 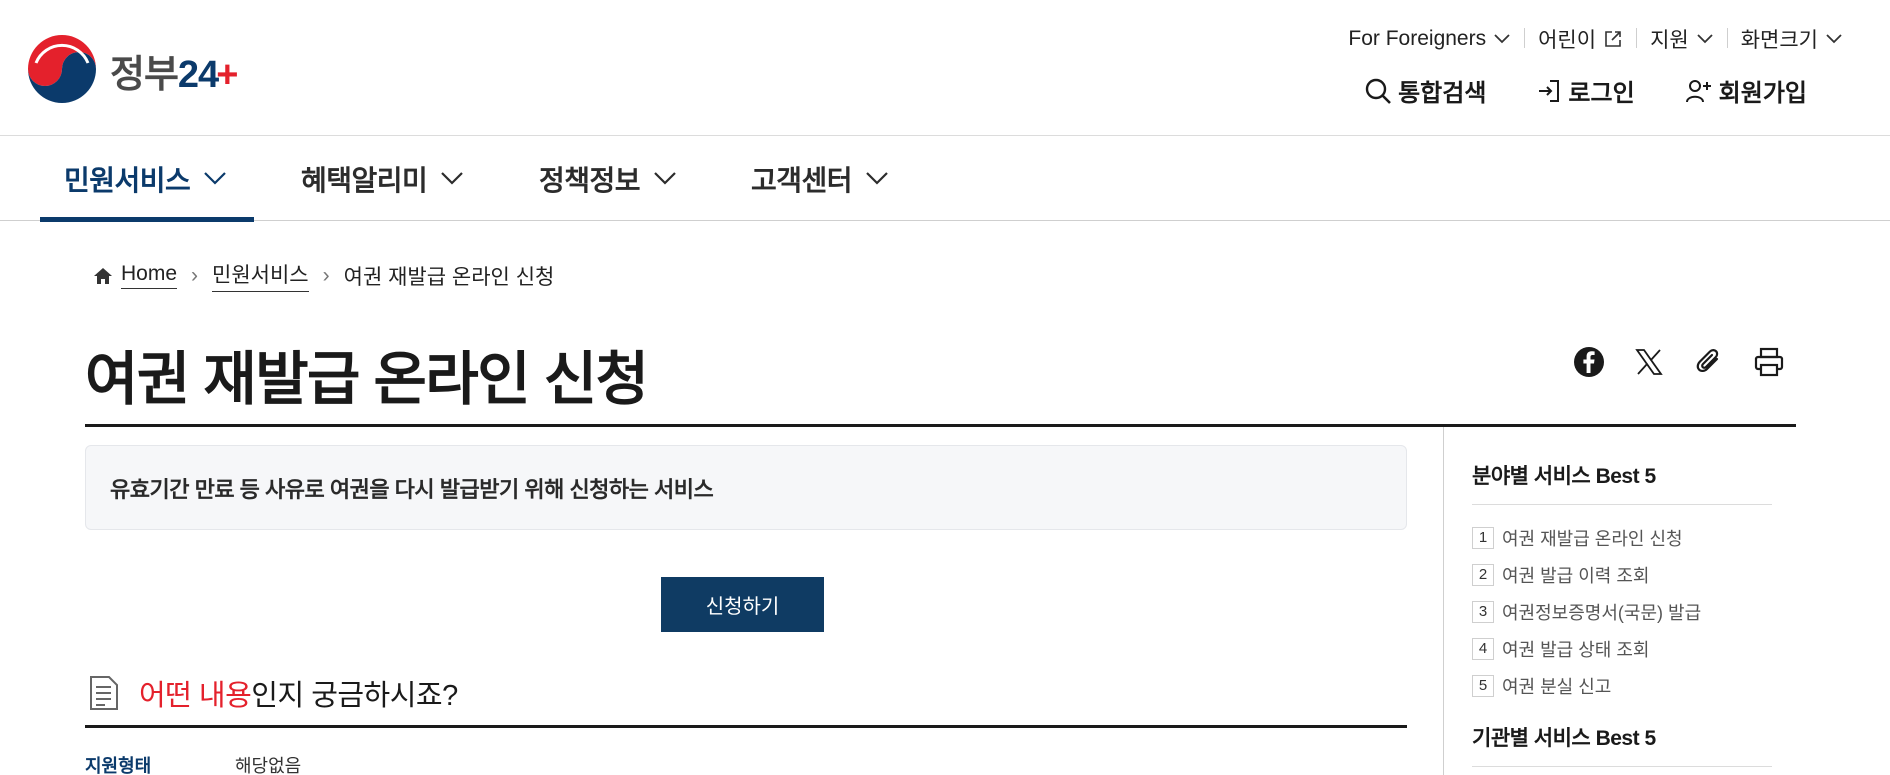 I want to click on gnb-civil-services: 민원서비스, so click(x=147, y=179).